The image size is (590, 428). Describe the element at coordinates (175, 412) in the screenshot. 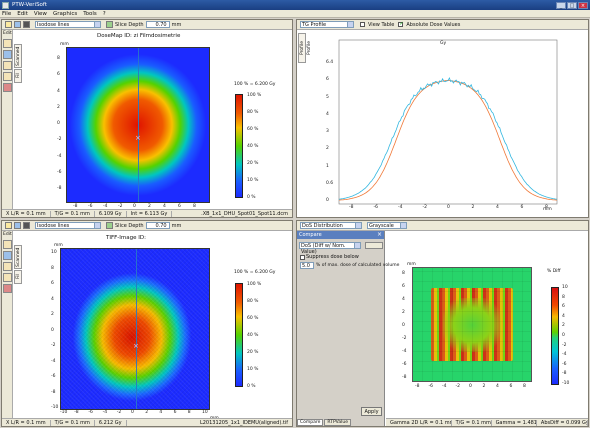

I see `x-tick-label: 6` at that location.